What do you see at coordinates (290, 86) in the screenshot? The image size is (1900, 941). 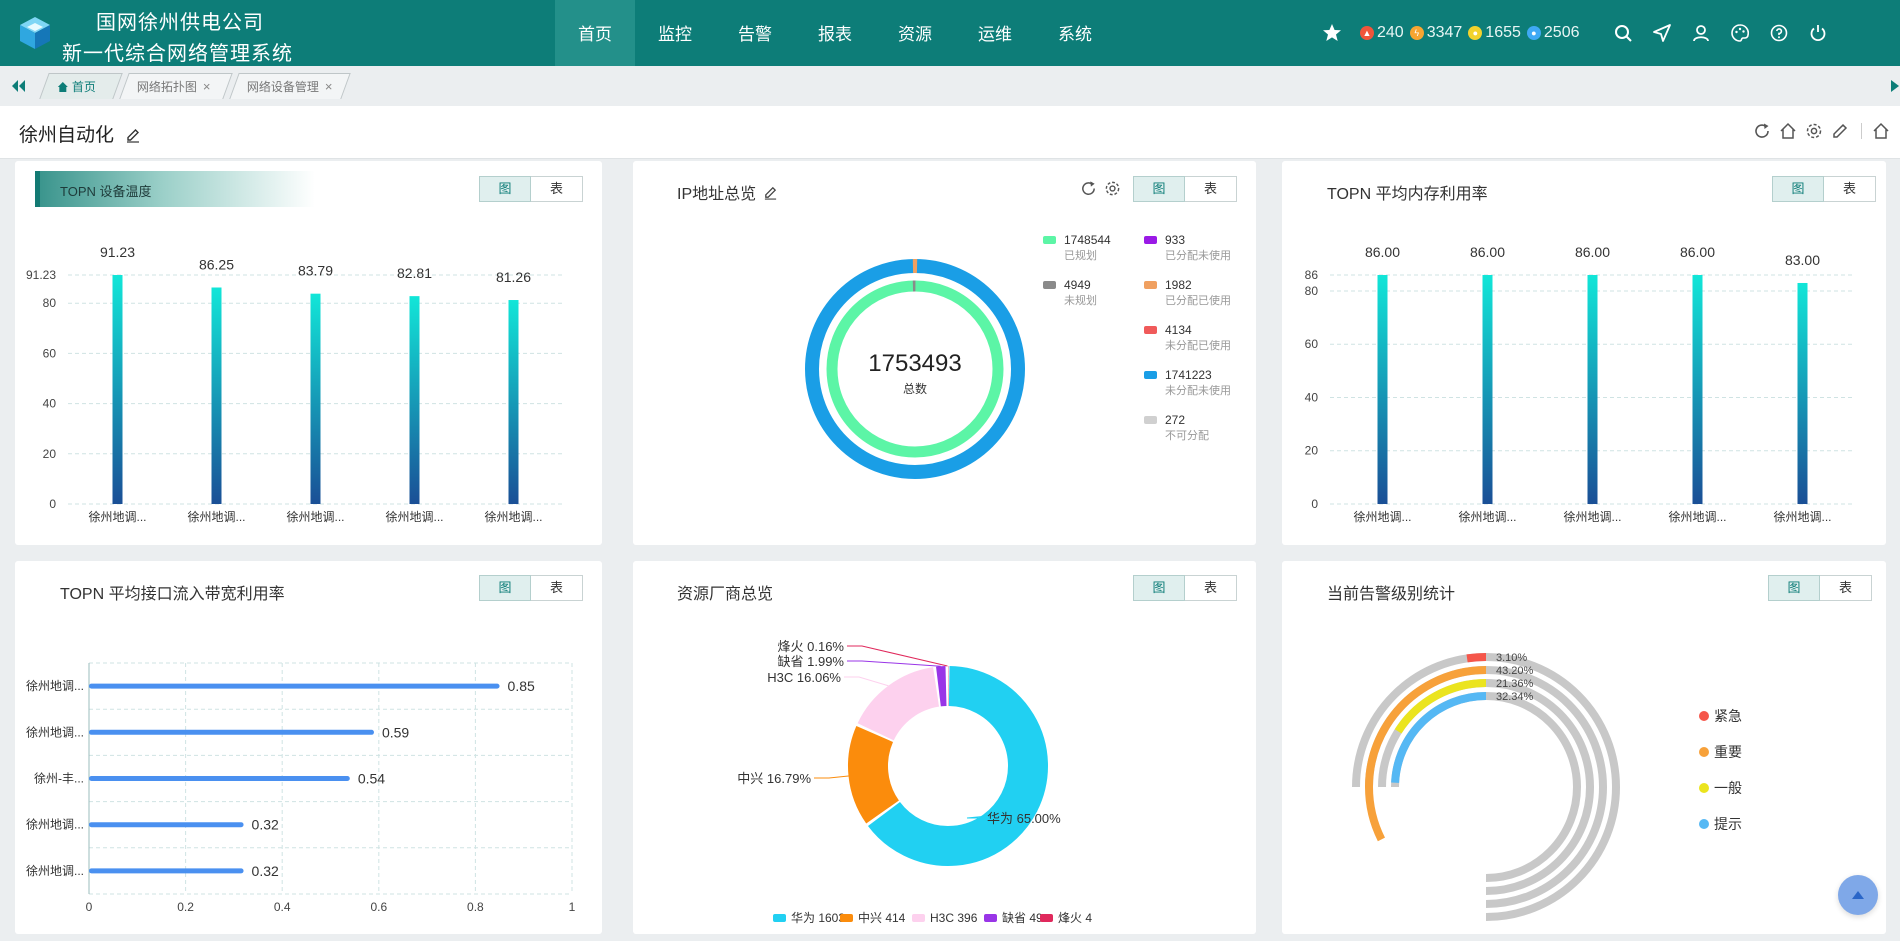 I see `tab-network-device: 网络设备管理 ×` at bounding box center [290, 86].